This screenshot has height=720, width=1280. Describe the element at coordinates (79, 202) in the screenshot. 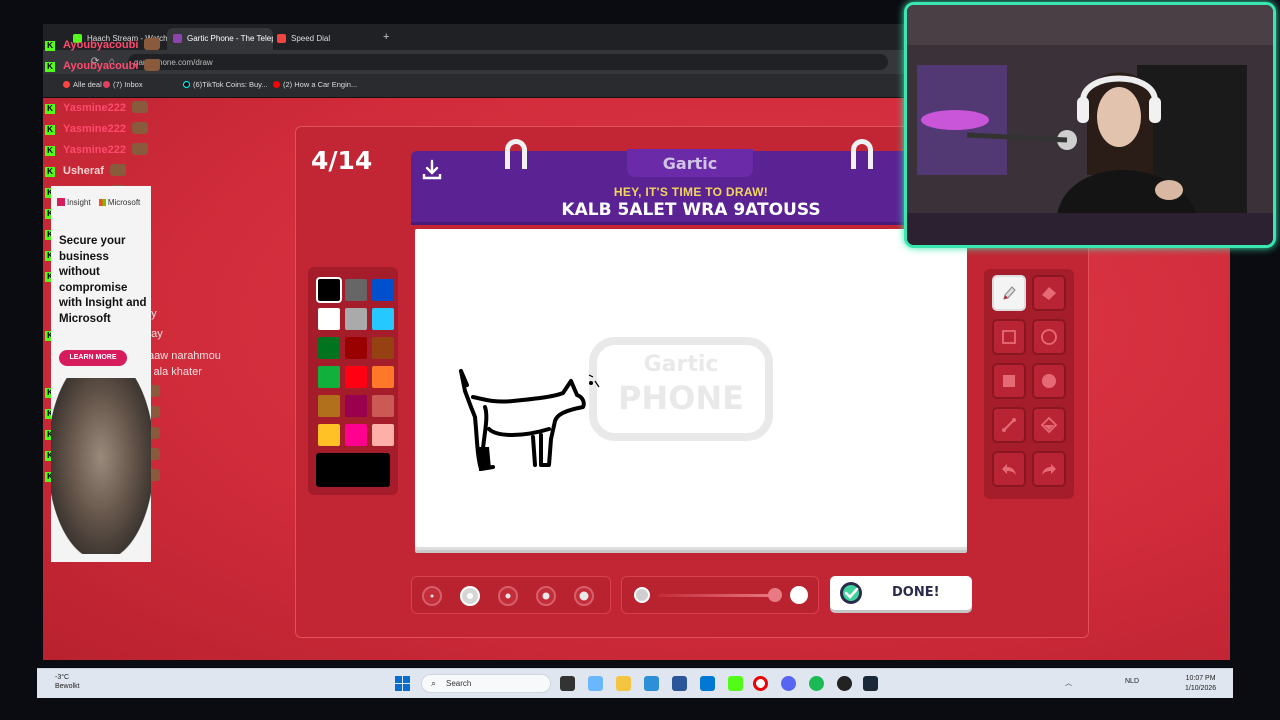

I see `ad-brand-insight: Insight` at that location.